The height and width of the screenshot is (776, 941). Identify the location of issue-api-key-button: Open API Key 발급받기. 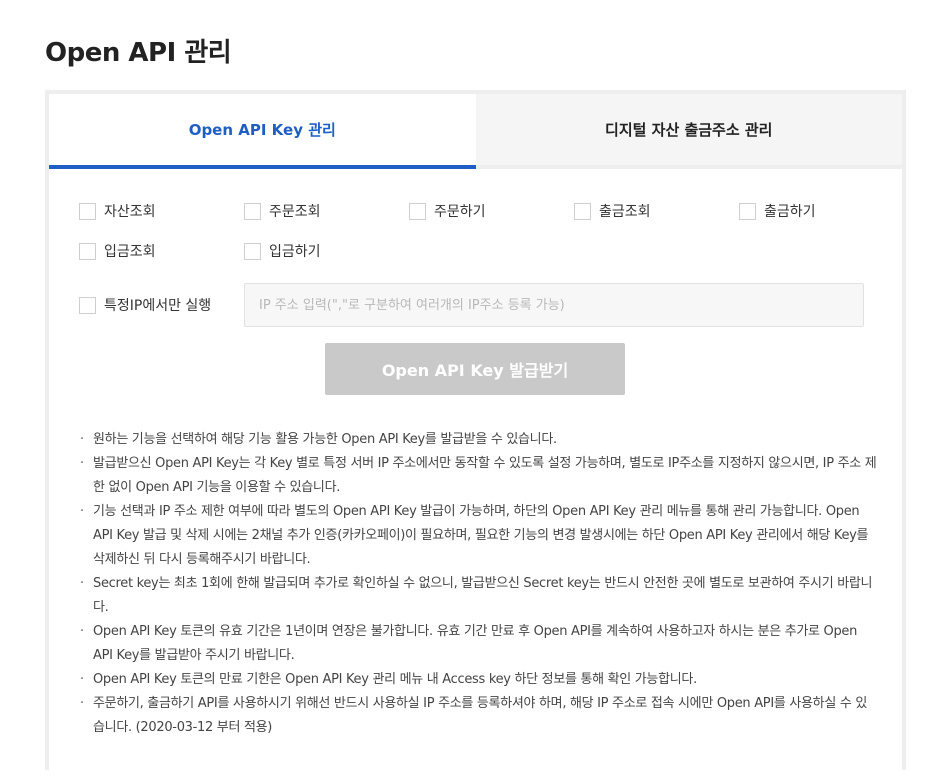
(475, 369).